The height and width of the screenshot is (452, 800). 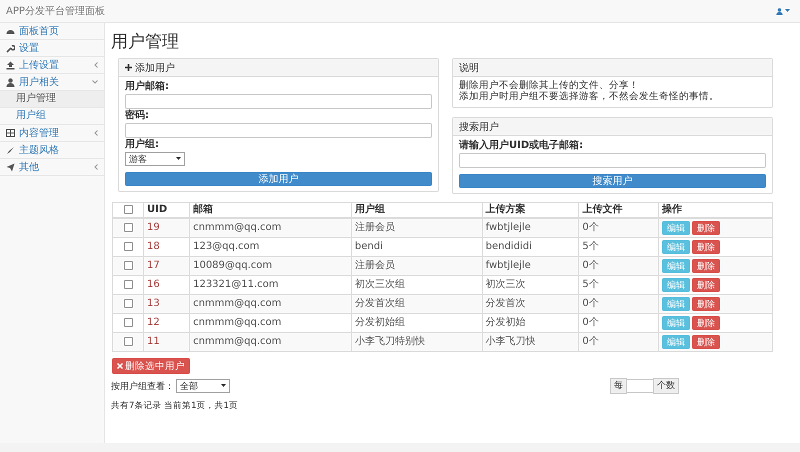 What do you see at coordinates (416, 304) in the screenshot?
I see `table-cell: 分发首次组` at bounding box center [416, 304].